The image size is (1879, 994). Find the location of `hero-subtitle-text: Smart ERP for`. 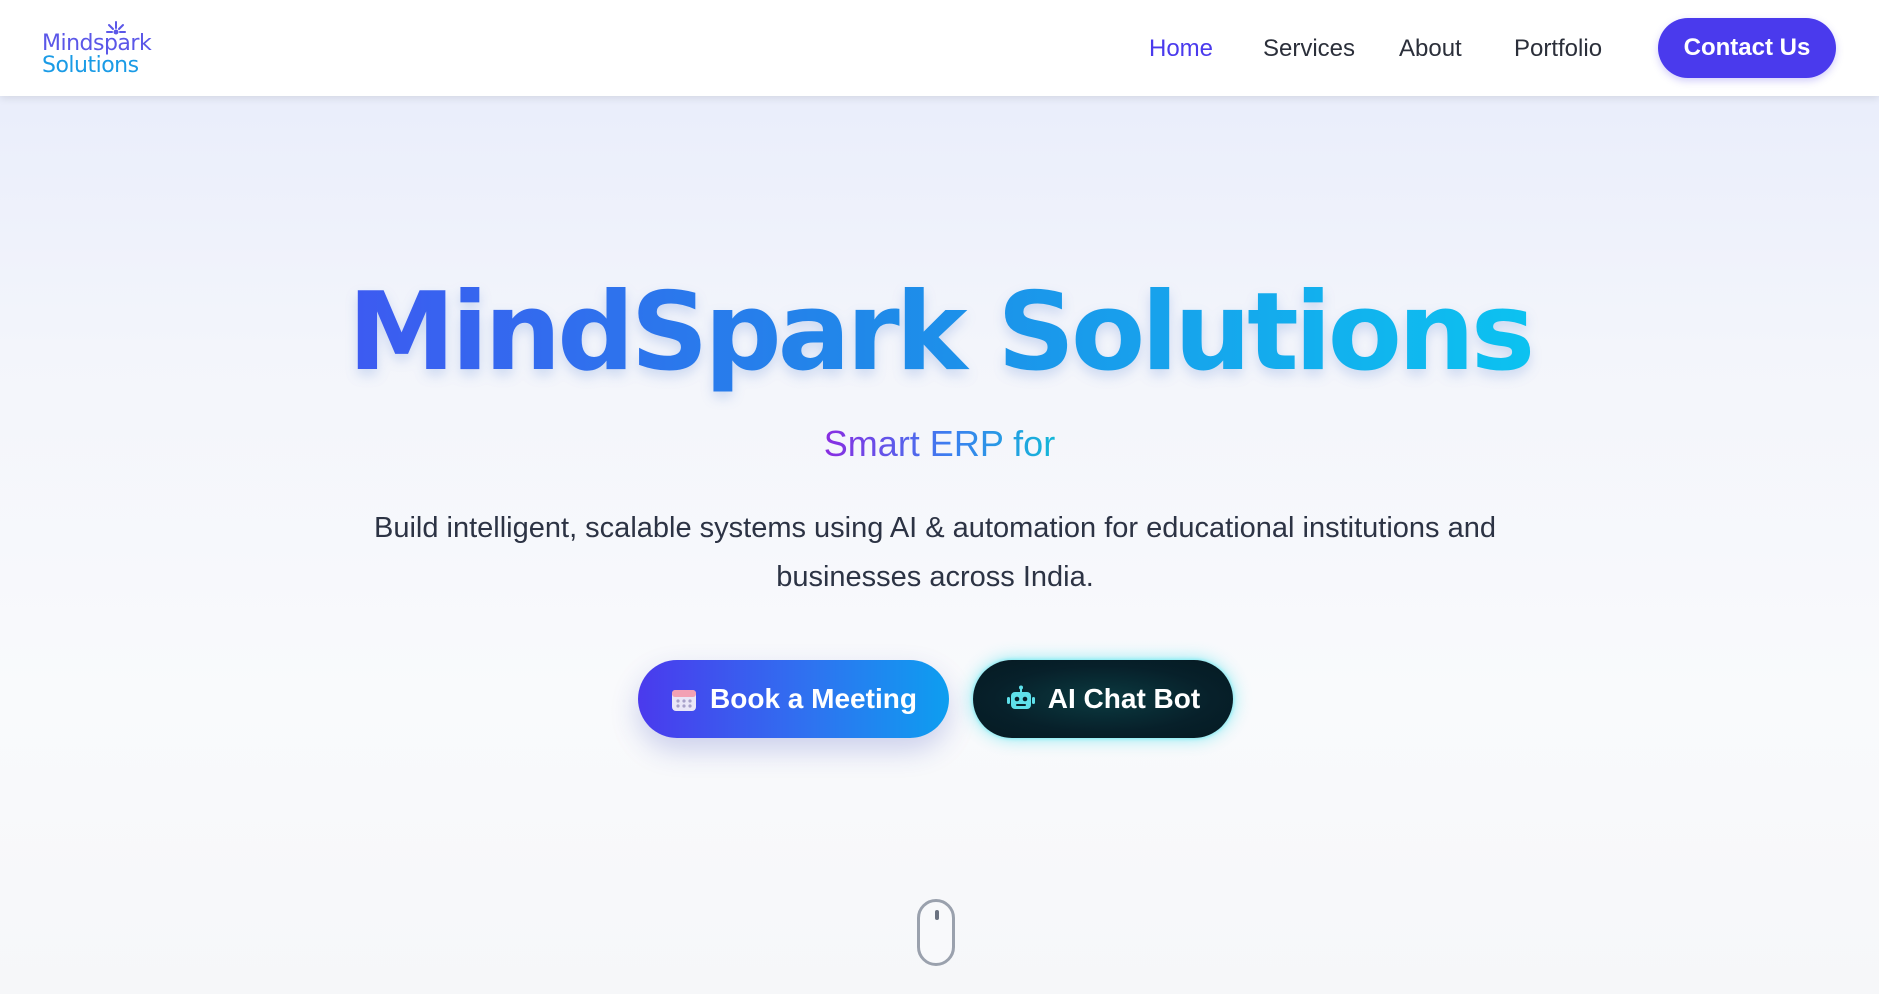

hero-subtitle-text: Smart ERP for is located at coordinates (939, 443).